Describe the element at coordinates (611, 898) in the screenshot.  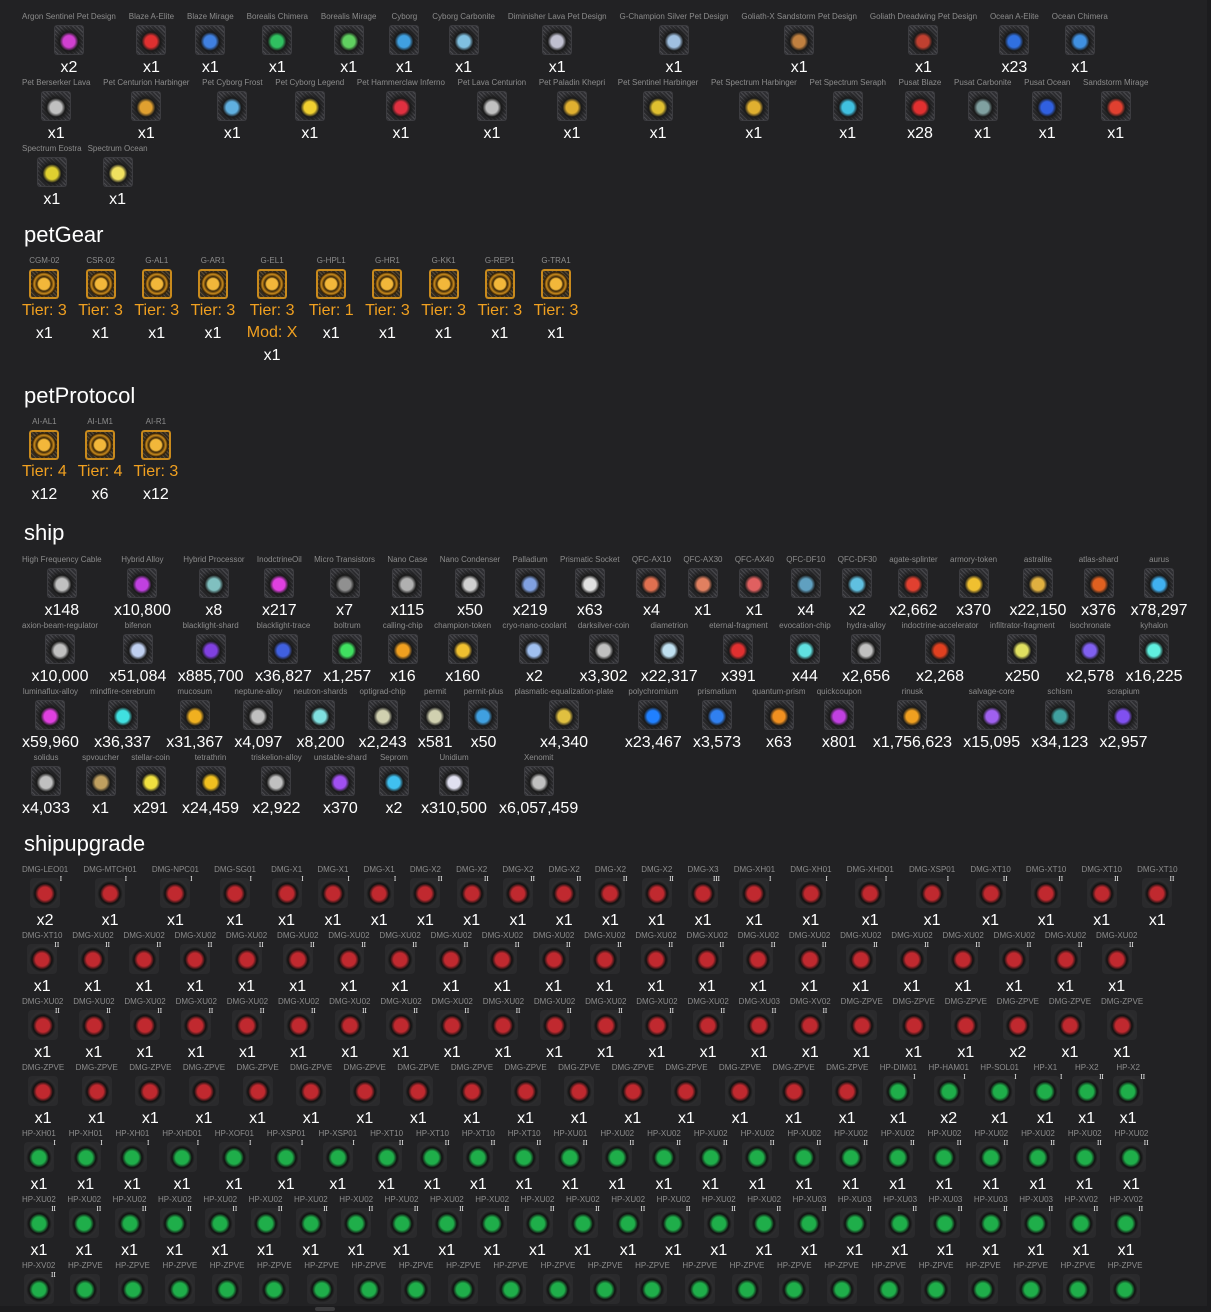
I see `ship-upgrade-item: DMG-X2 II x1` at that location.